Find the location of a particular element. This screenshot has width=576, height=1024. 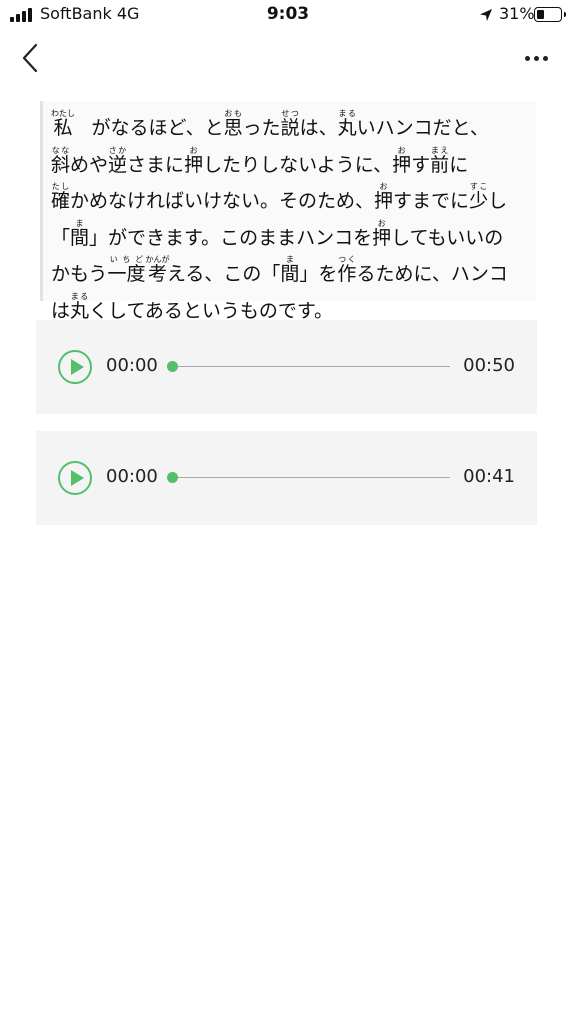

audio-player-1: 00:00 00:50 is located at coordinates (286, 367).